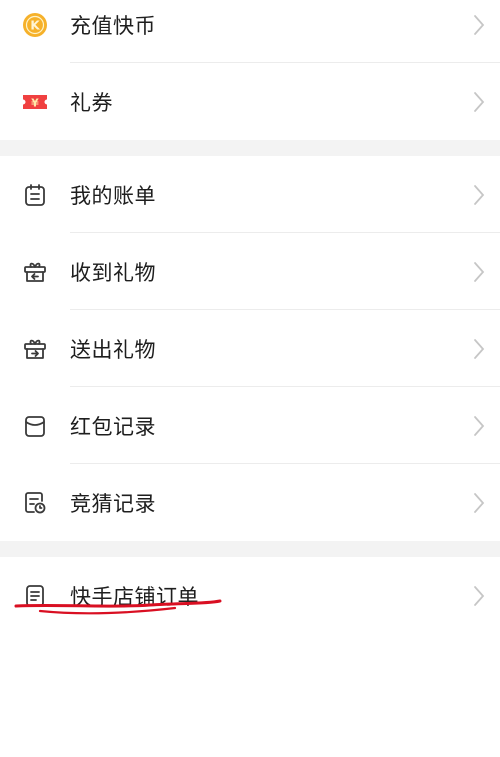 This screenshot has width=500, height=757. What do you see at coordinates (91, 102) in the screenshot?
I see `menu-item-label: 礼券` at bounding box center [91, 102].